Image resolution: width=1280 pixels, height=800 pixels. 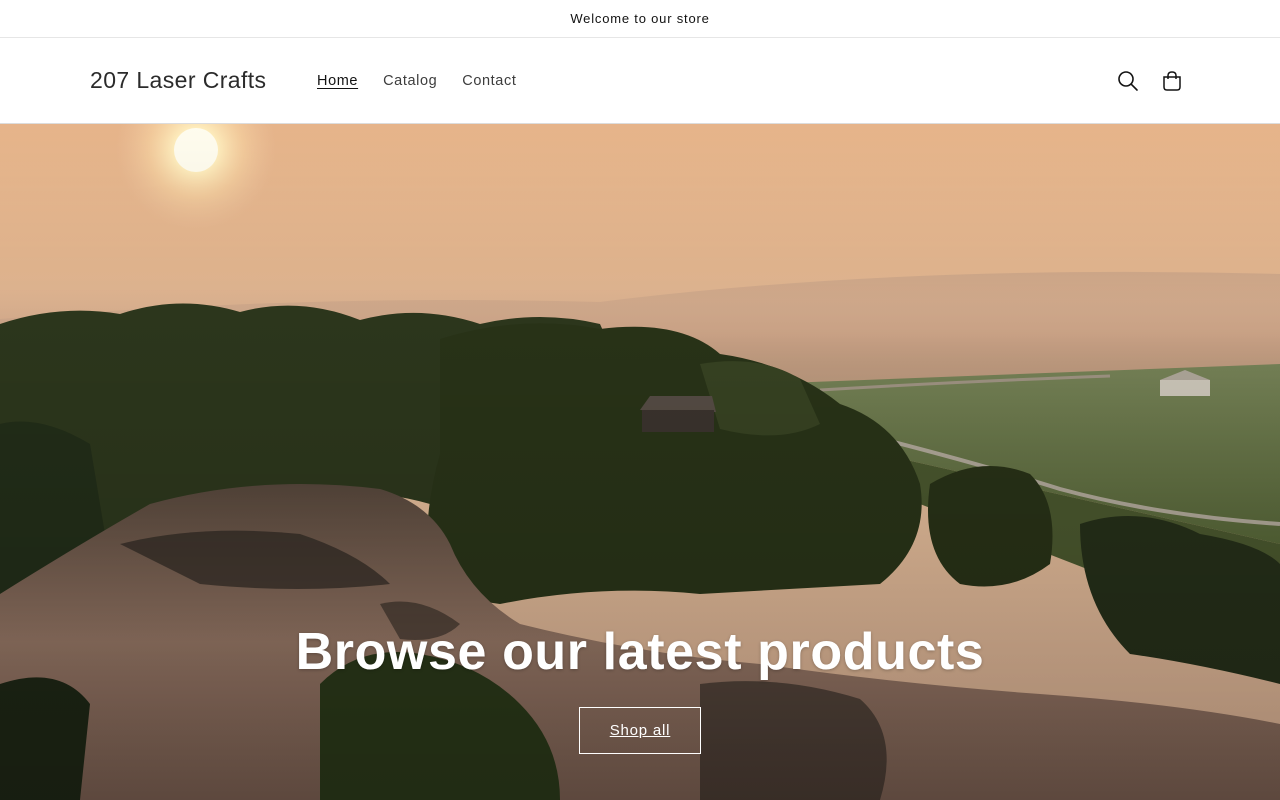 I want to click on shop-all-button: Shop all, so click(x=640, y=730).